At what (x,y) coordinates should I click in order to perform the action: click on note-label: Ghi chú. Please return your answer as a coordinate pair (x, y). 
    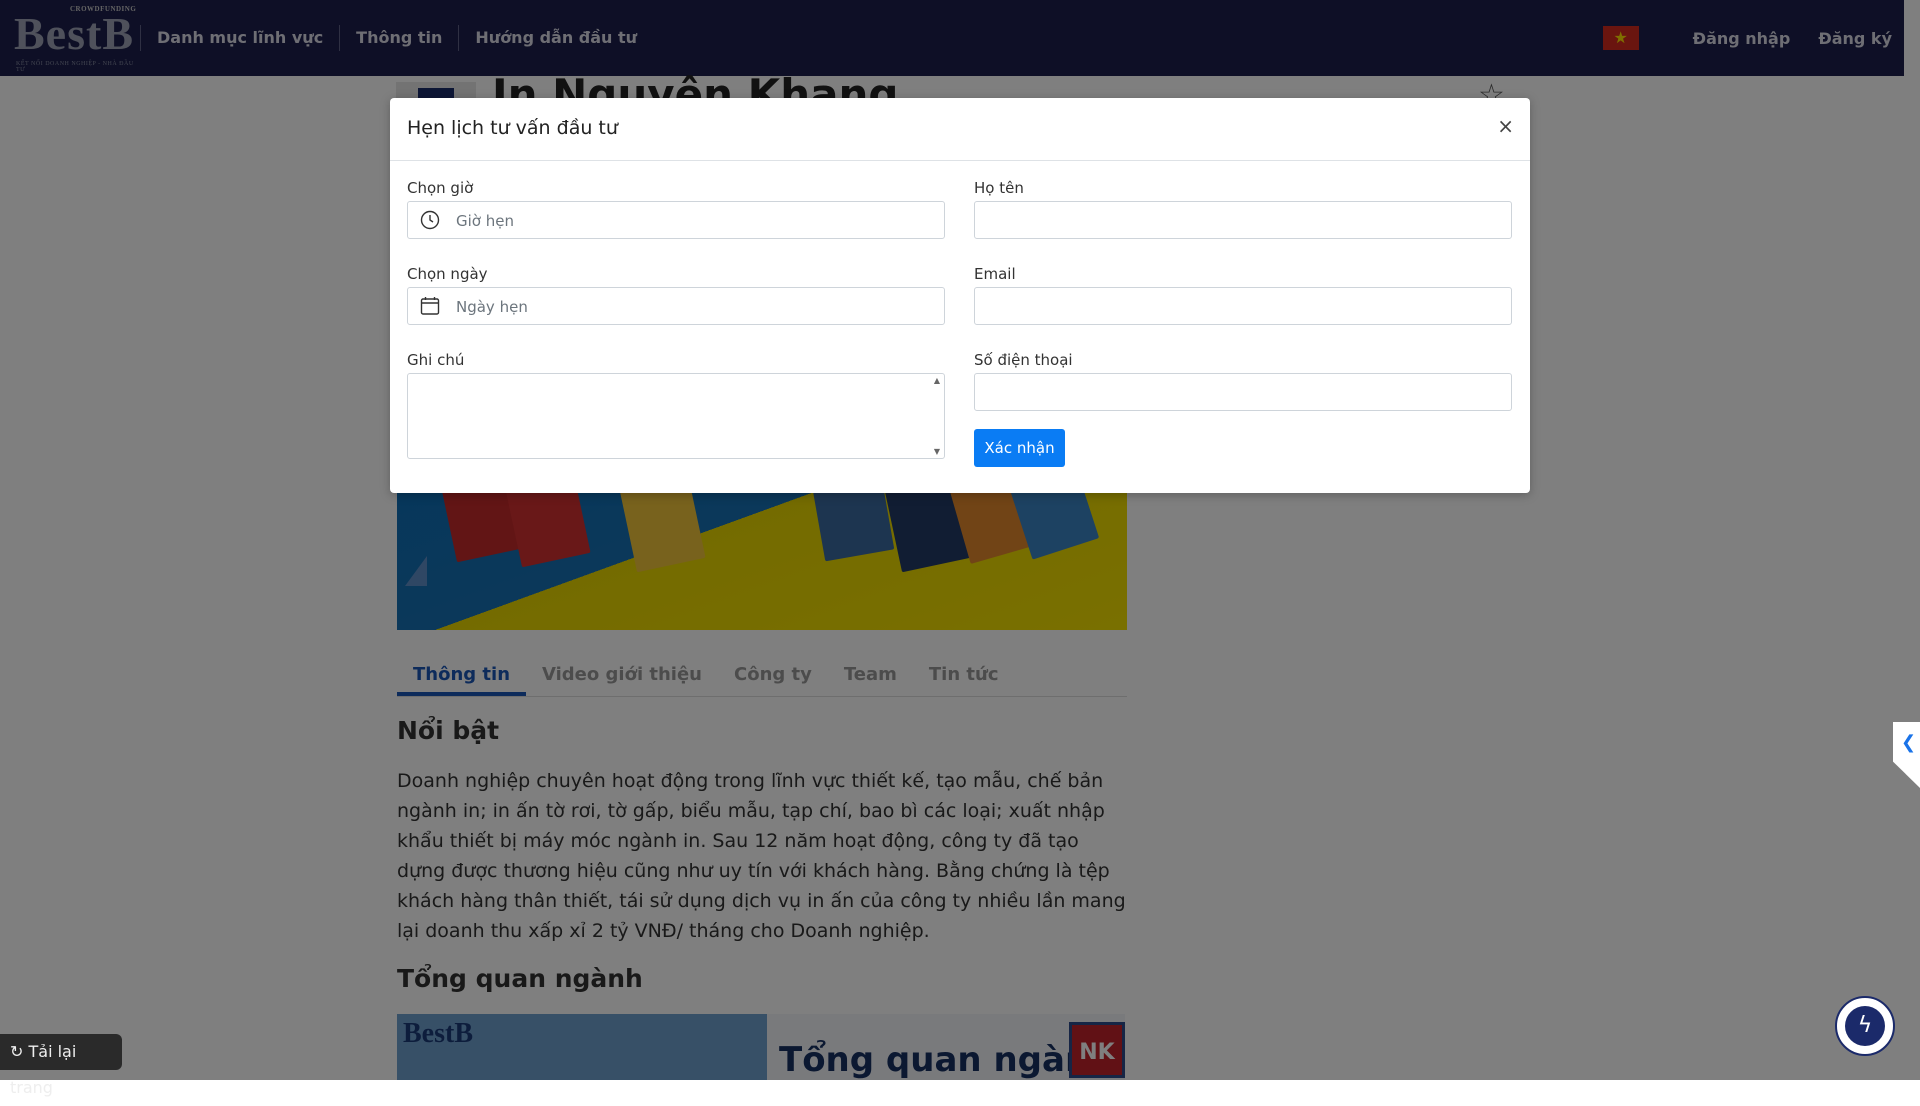
    Looking at the image, I should click on (436, 360).